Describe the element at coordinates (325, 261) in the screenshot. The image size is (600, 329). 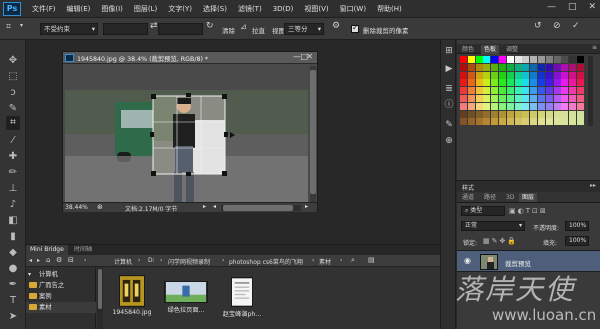
I see `breadcrumb-current: 素材` at that location.